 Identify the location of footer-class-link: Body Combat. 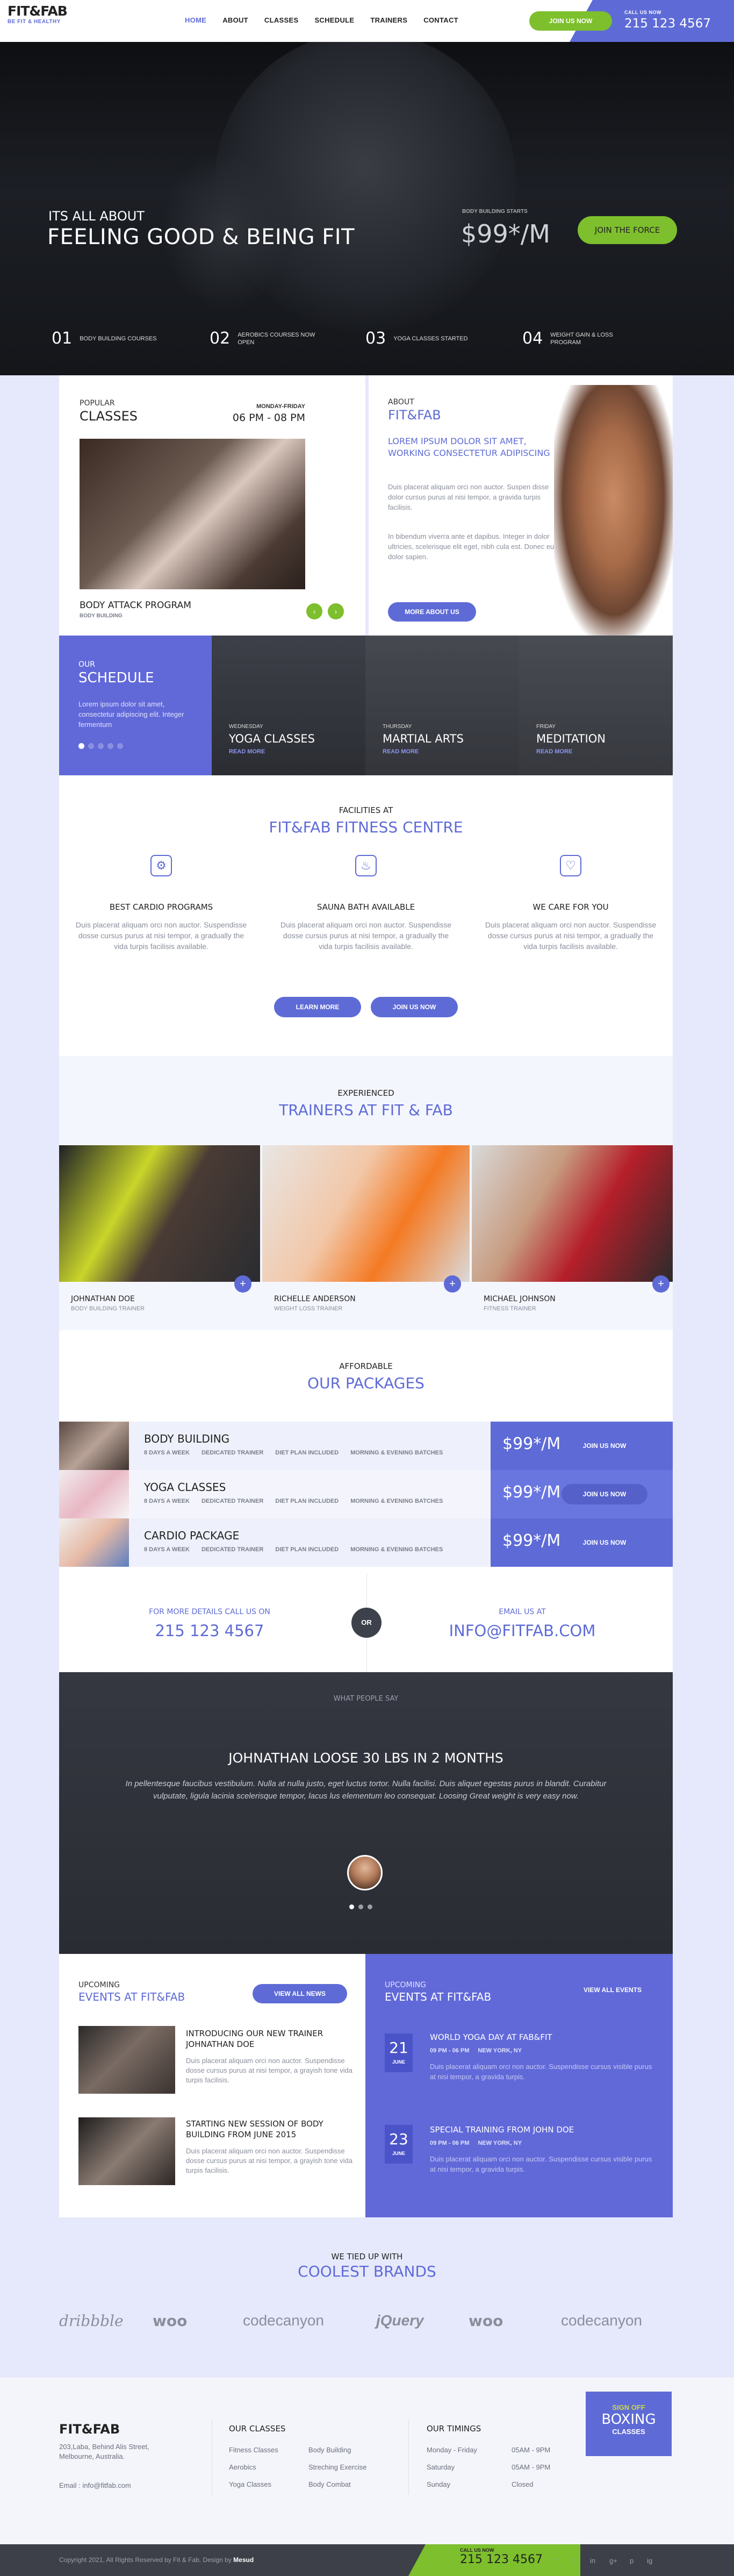
(329, 2485).